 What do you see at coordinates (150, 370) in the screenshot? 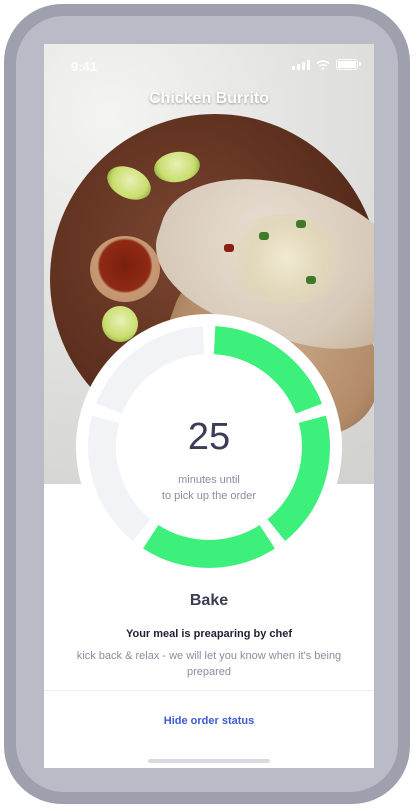
I see `ring-segment-pending` at bounding box center [150, 370].